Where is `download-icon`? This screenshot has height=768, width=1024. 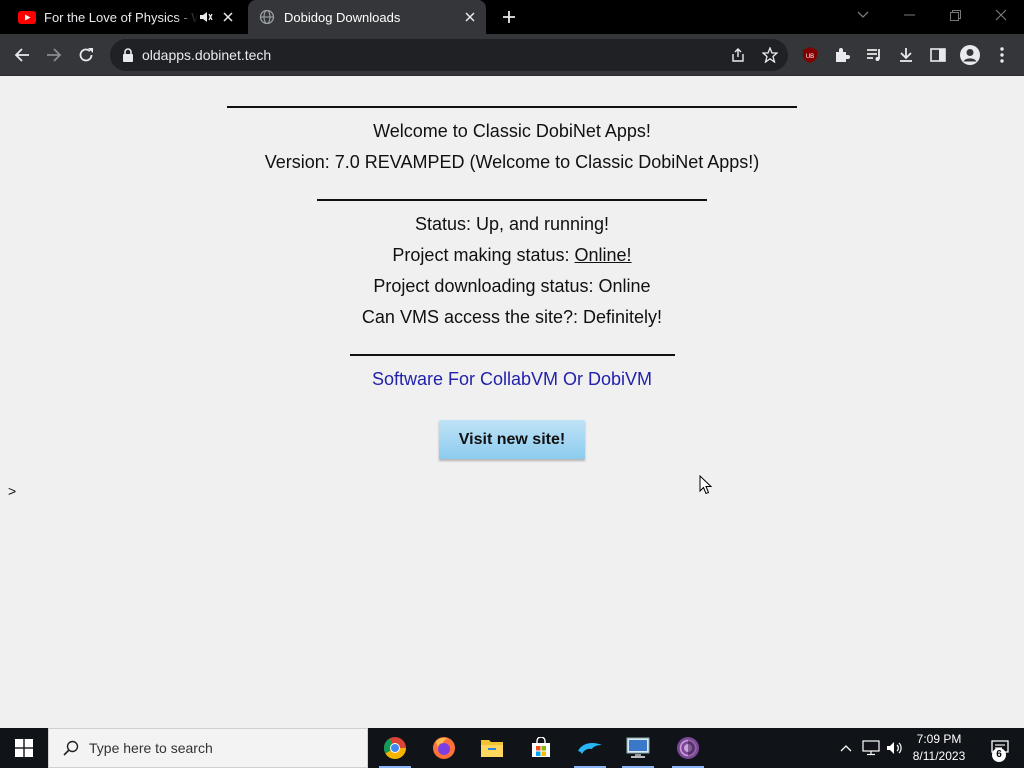 download-icon is located at coordinates (906, 55).